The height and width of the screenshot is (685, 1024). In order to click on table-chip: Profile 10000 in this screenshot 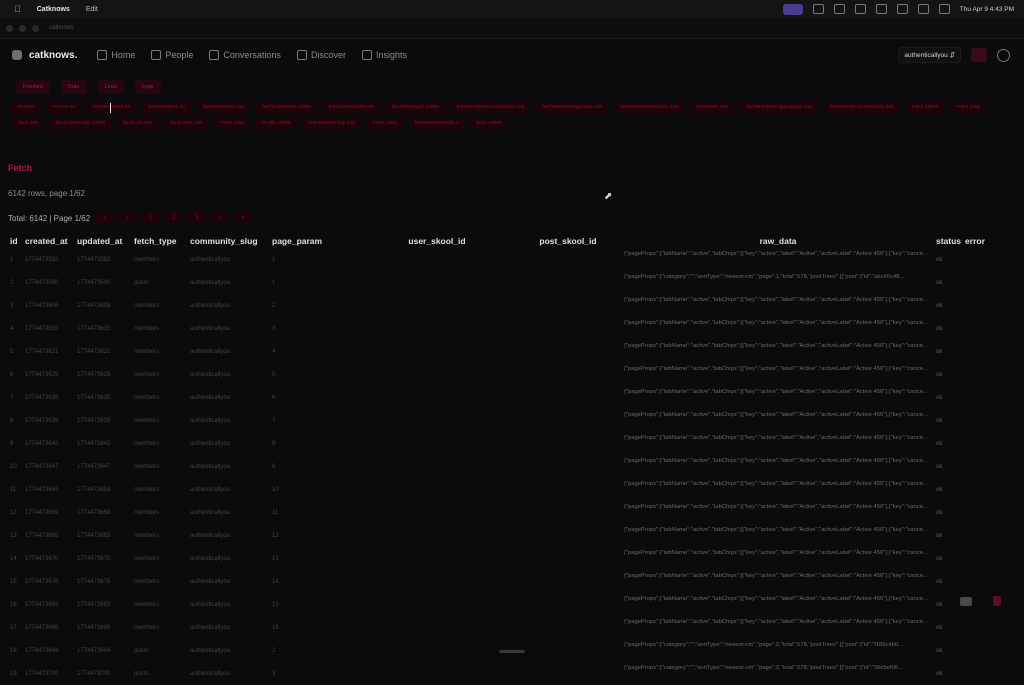, I will do `click(276, 123)`.